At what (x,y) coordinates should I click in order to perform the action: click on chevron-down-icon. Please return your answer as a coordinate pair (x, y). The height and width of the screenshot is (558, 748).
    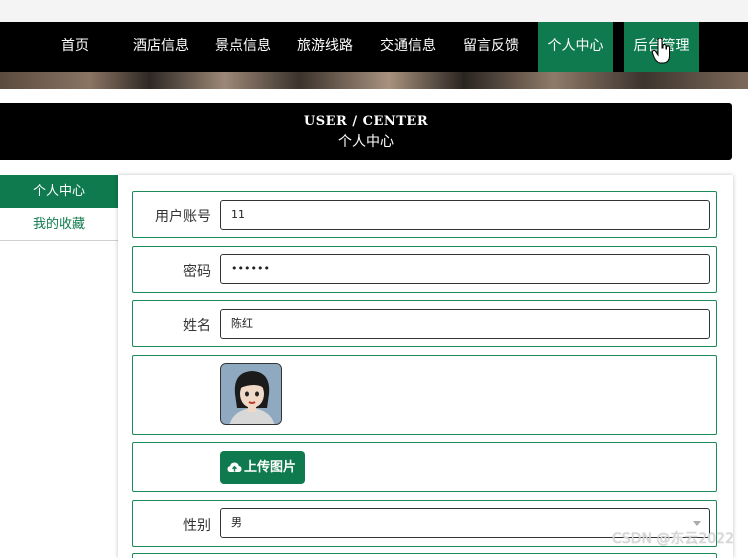
    Looking at the image, I should click on (697, 523).